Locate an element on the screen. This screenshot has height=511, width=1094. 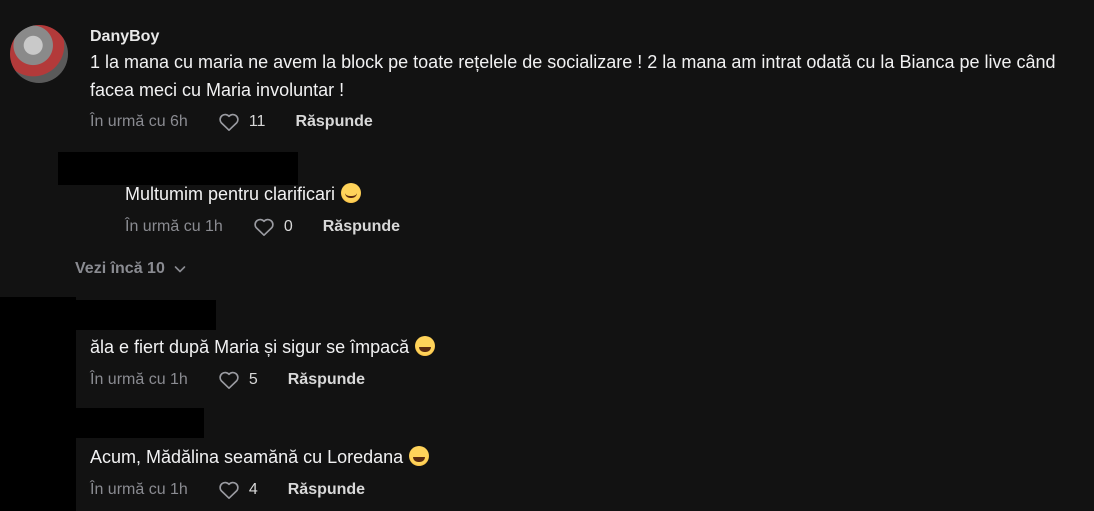
reply-text: Multumim pentru clarificari is located at coordinates (243, 194).